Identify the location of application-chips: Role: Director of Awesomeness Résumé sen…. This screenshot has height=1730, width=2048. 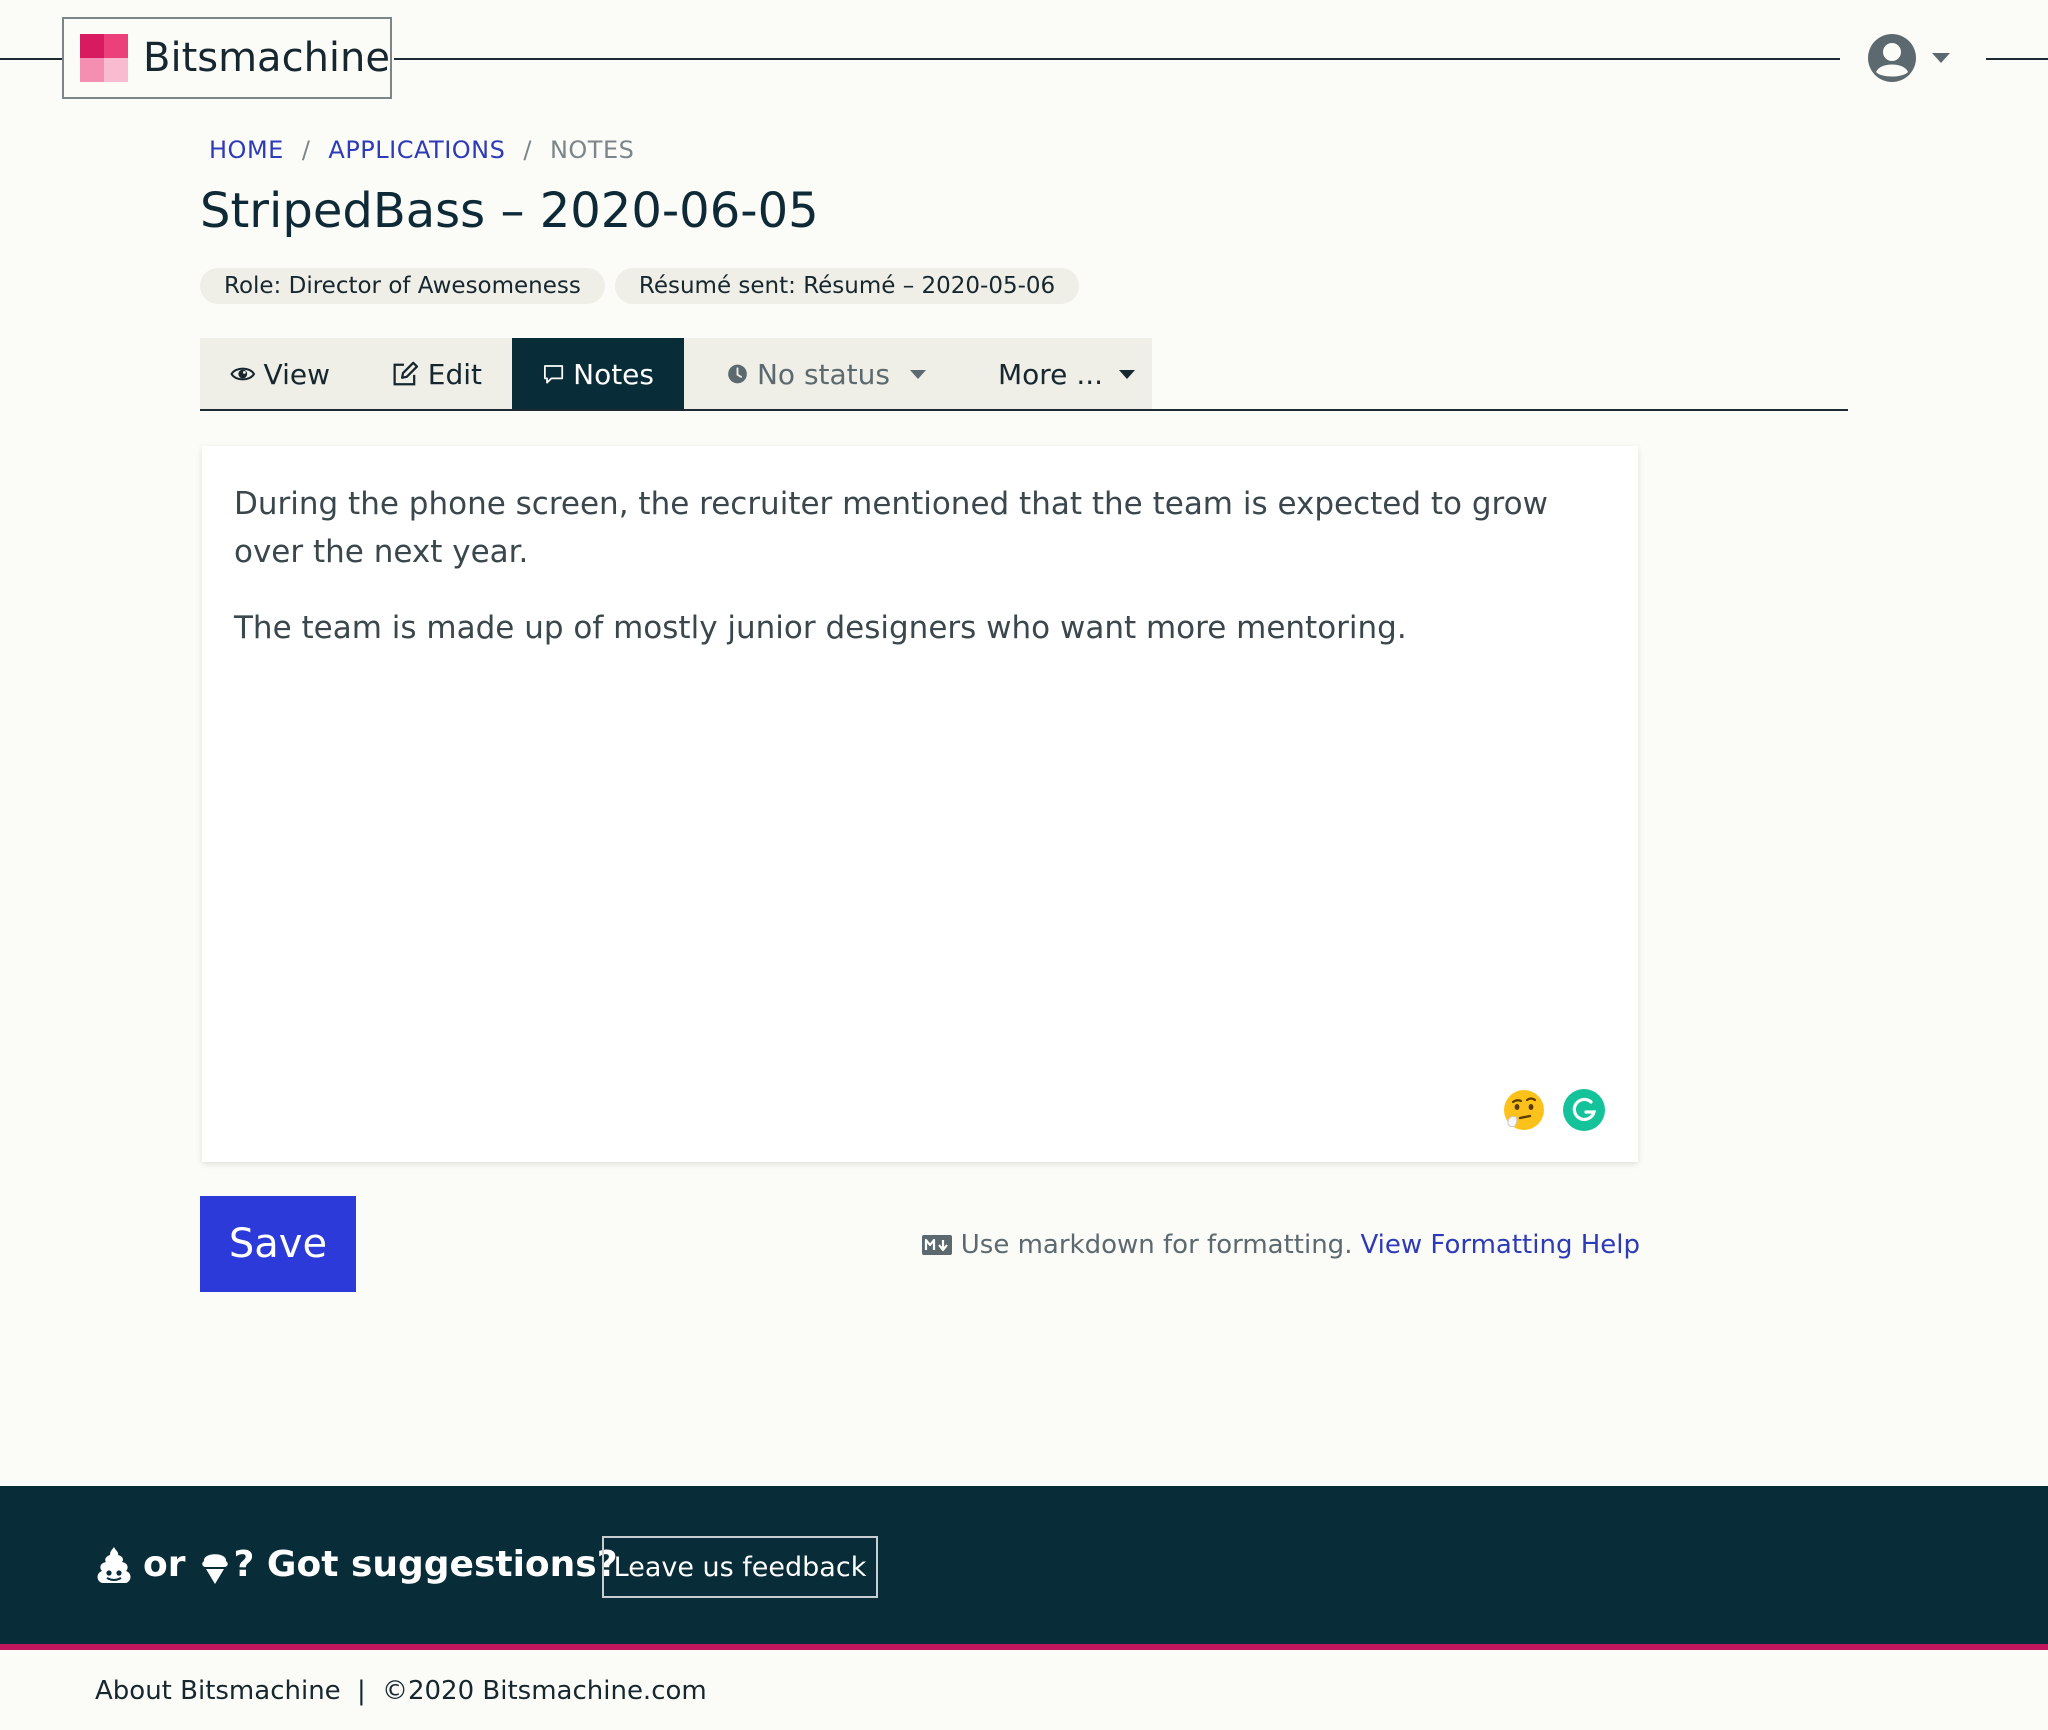
(644, 286).